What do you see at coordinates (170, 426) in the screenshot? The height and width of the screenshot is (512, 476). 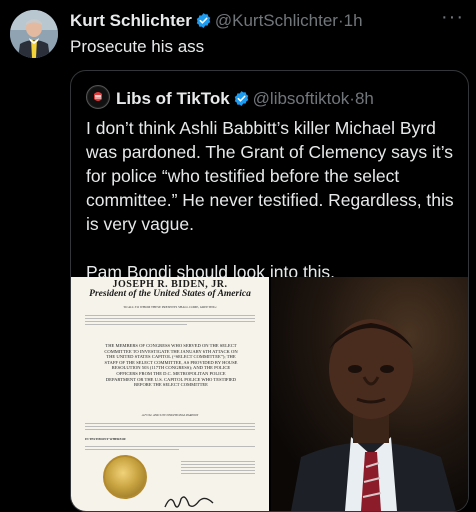 I see `document-pardon-lines` at bounding box center [170, 426].